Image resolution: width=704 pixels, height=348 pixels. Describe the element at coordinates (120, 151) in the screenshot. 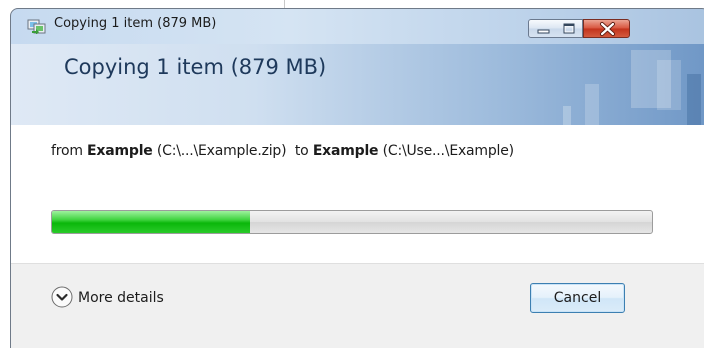

I see `source-name: Example` at that location.